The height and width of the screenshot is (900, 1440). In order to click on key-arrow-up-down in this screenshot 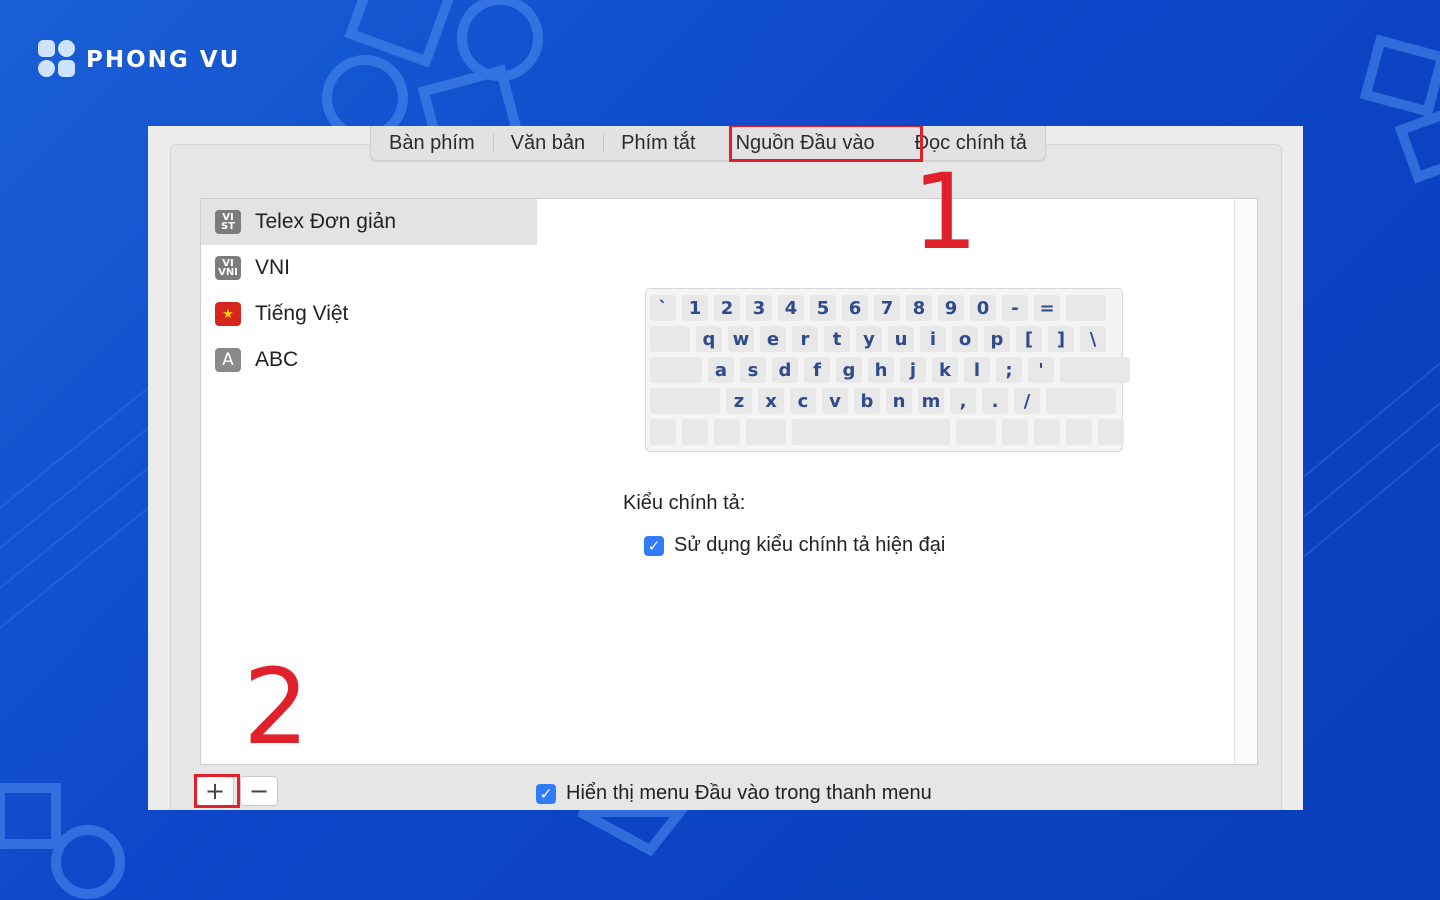, I will do `click(1079, 432)`.